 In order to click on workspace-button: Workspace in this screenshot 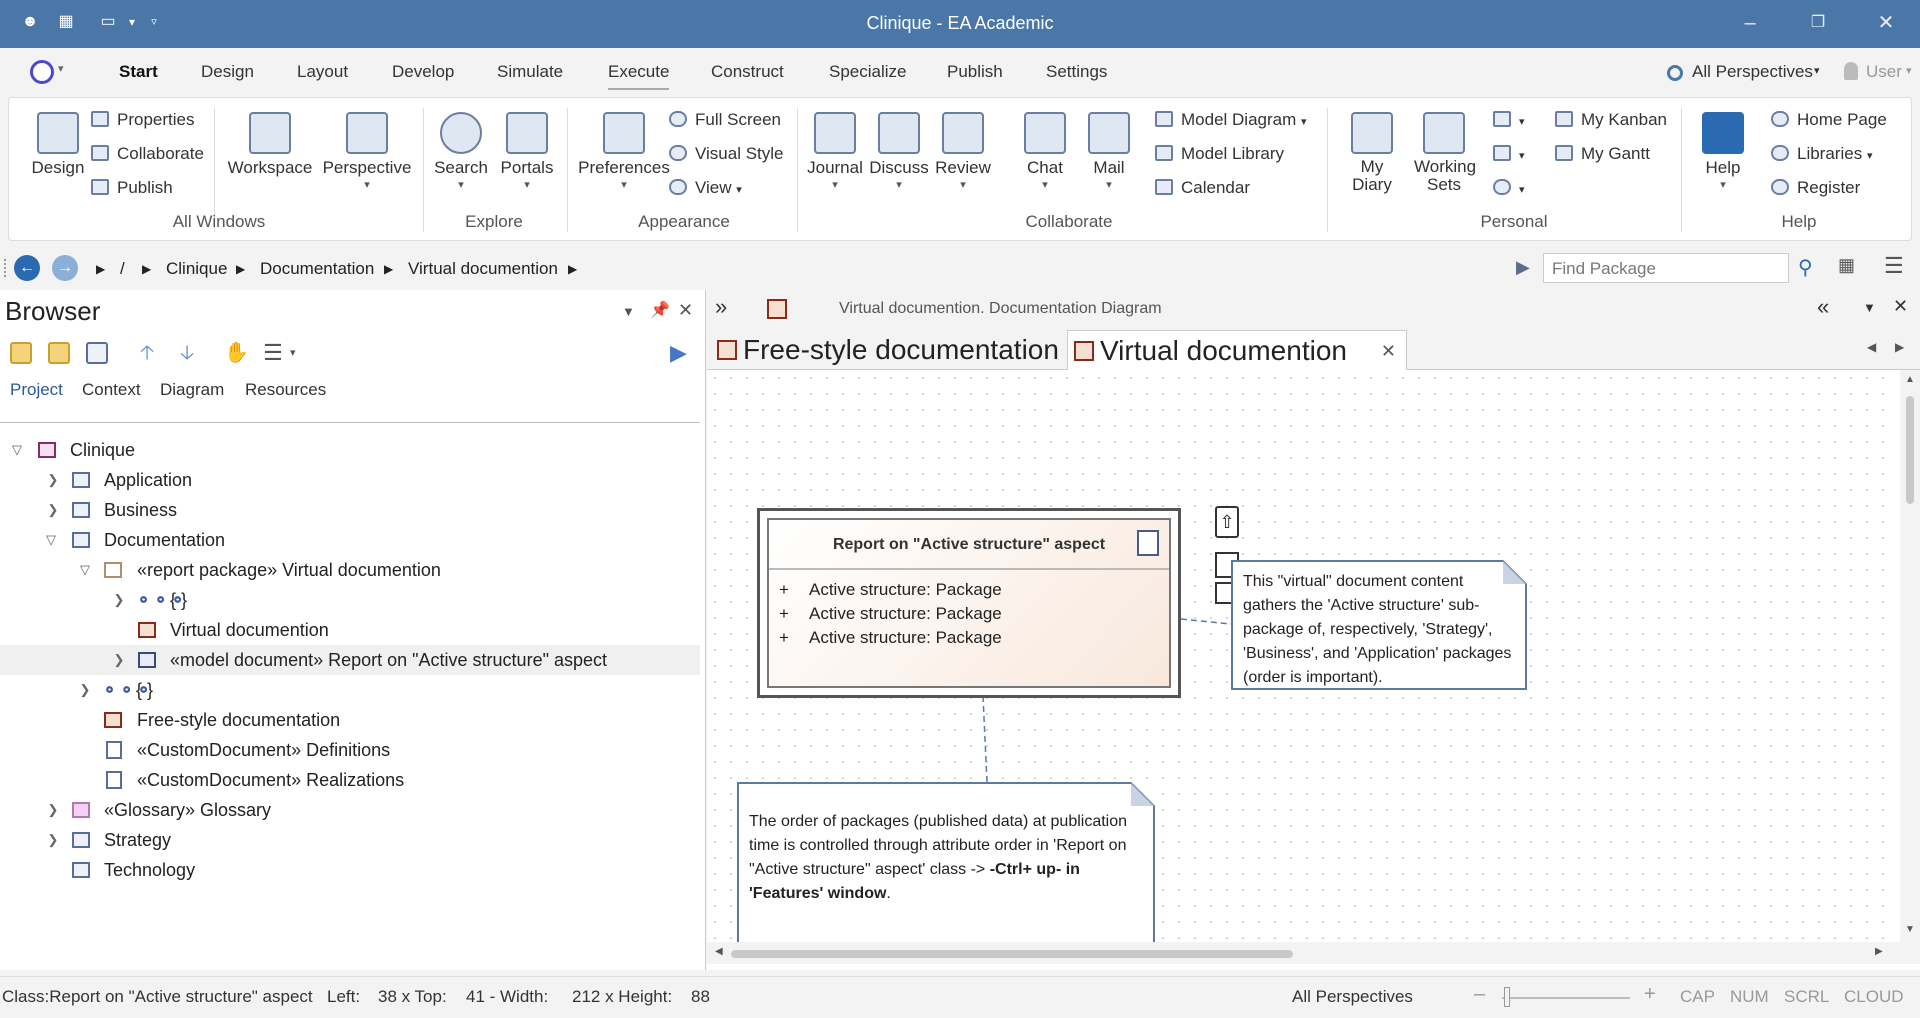, I will do `click(270, 145)`.